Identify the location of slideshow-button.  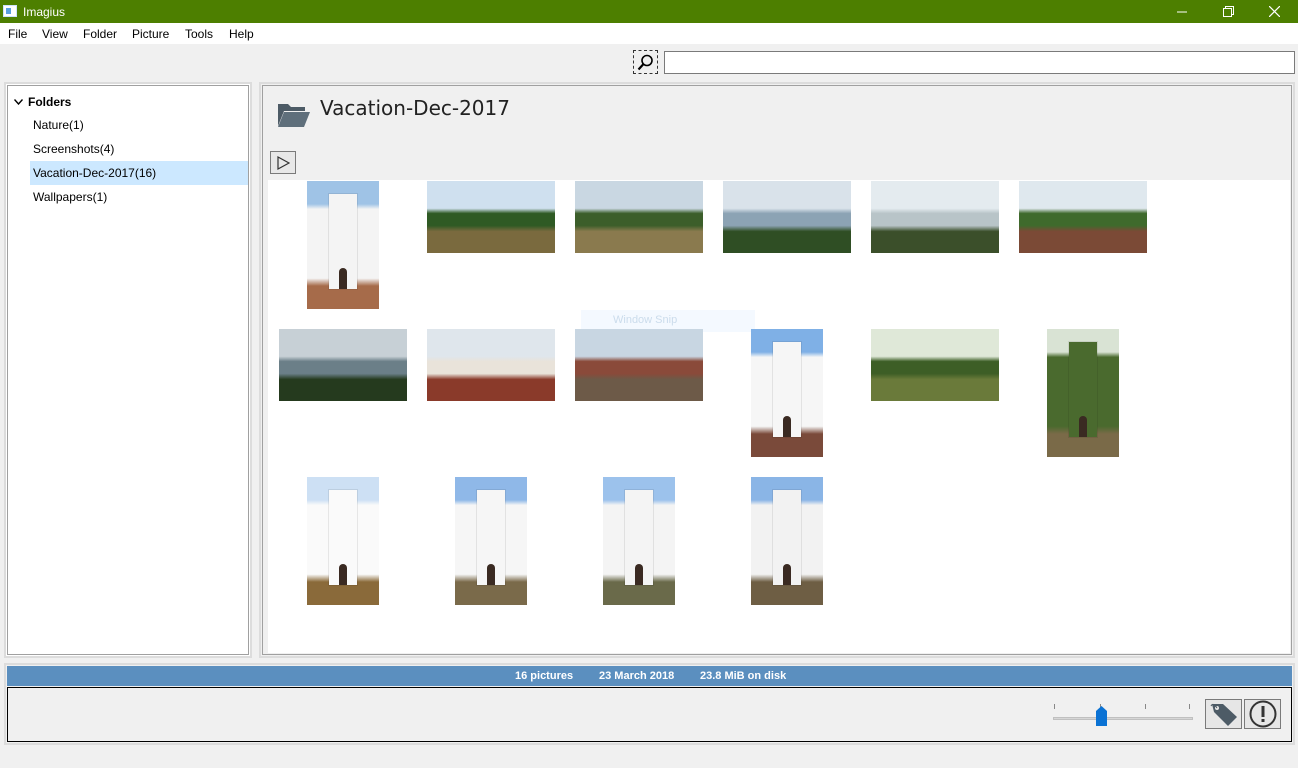
(283, 162).